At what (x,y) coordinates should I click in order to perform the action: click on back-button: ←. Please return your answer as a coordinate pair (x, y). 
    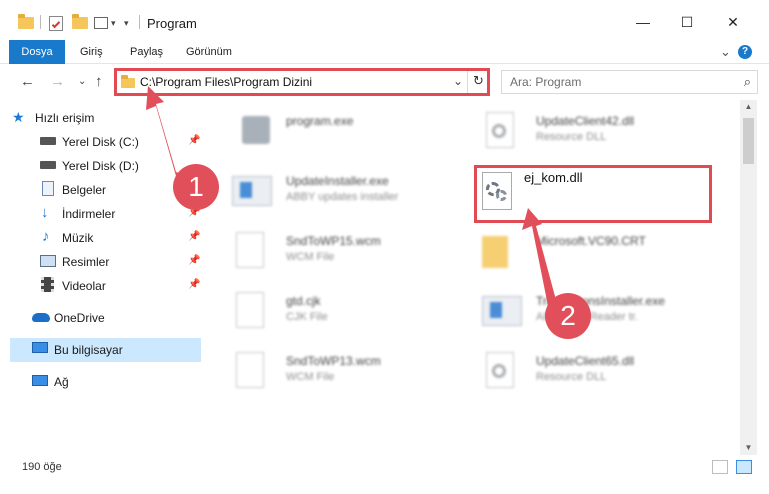
    Looking at the image, I should click on (27, 81).